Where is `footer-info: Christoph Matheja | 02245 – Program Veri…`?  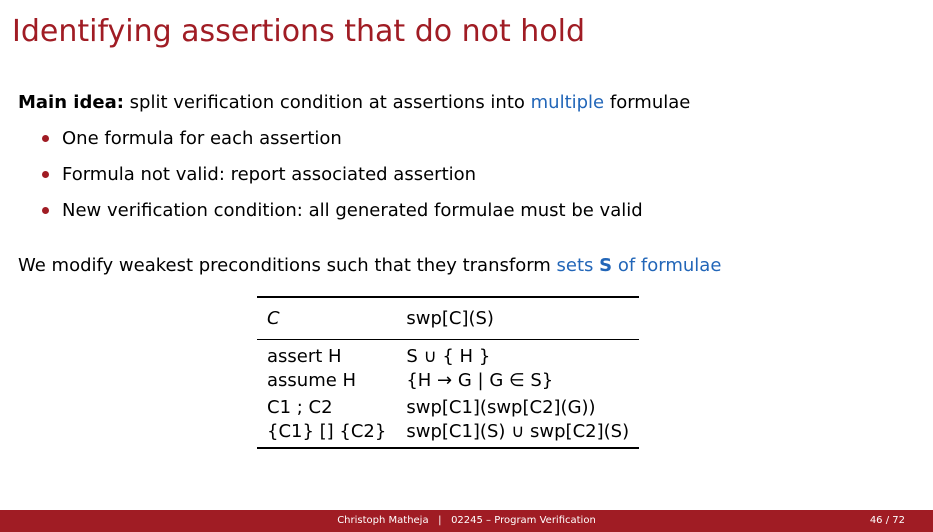
footer-info: Christoph Matheja | 02245 – Program Veri… is located at coordinates (466, 520).